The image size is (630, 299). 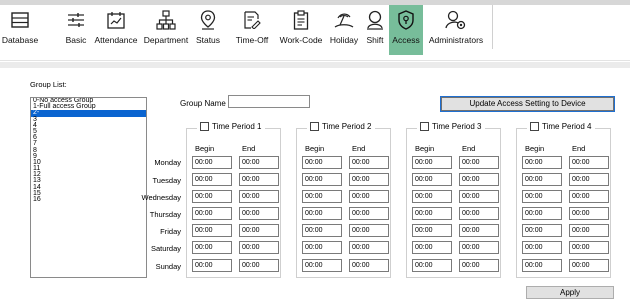 I want to click on toolbar-button-administrators: Administrators, so click(x=456, y=33).